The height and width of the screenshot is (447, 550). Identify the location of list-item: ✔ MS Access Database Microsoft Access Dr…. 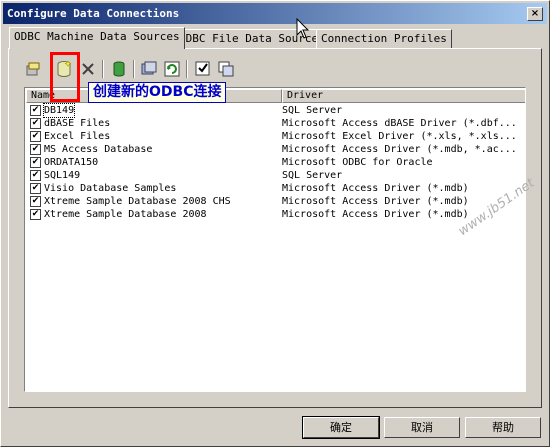
(275, 149).